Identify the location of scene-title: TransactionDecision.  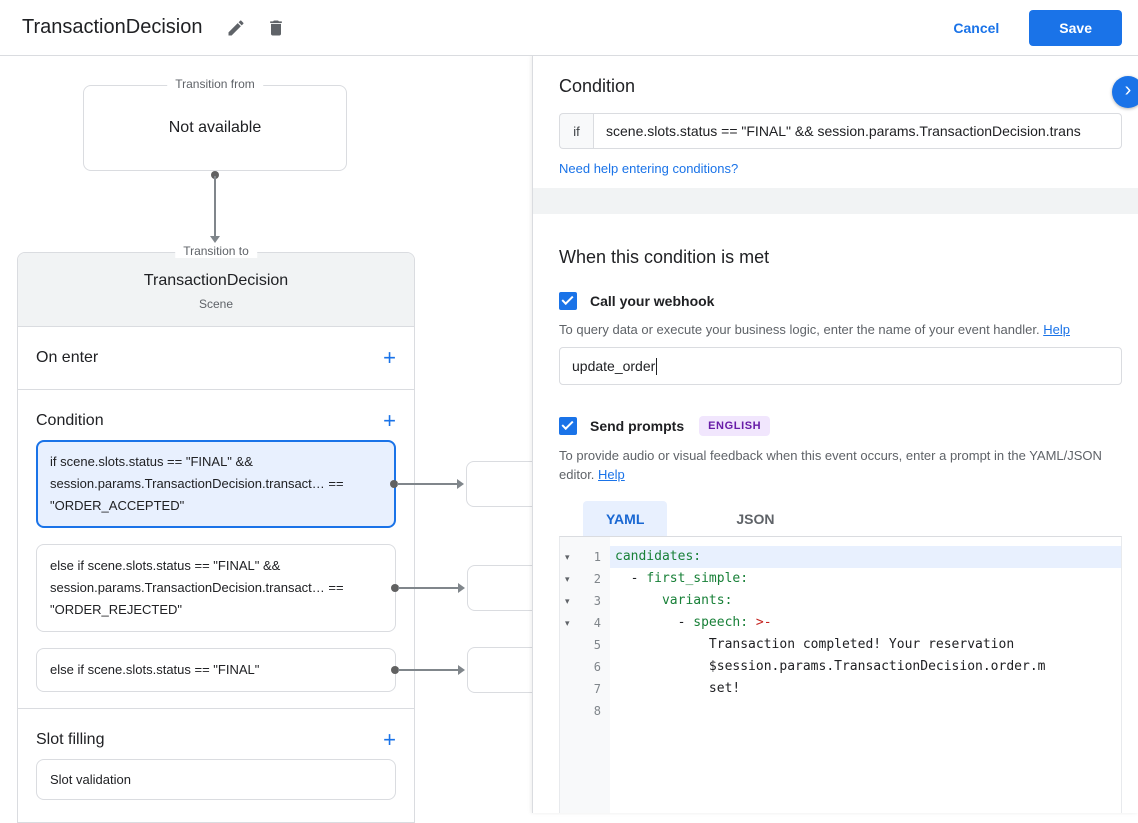
(216, 280).